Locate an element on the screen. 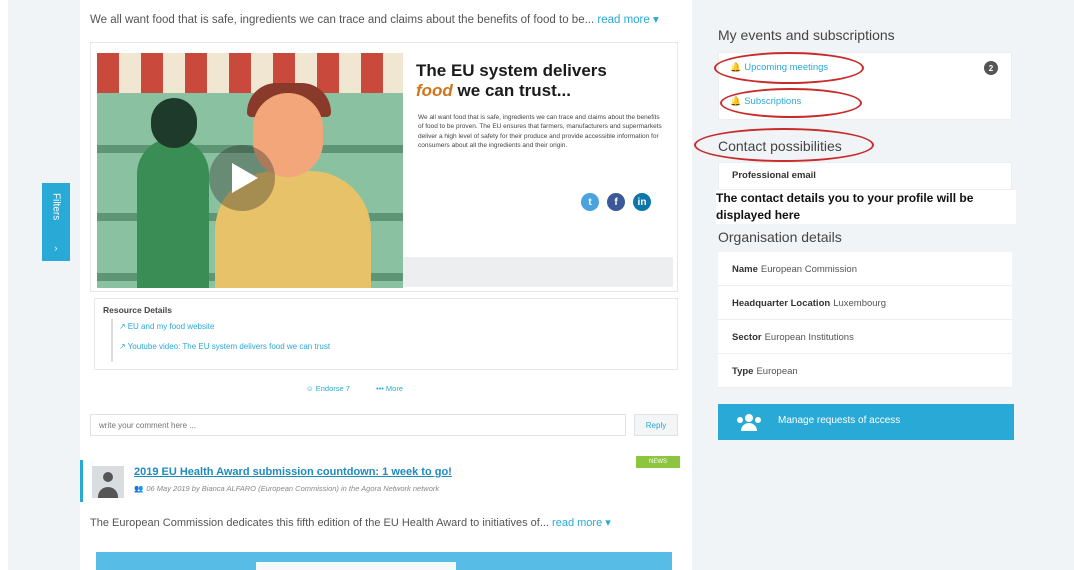  users-icon is located at coordinates (749, 422).